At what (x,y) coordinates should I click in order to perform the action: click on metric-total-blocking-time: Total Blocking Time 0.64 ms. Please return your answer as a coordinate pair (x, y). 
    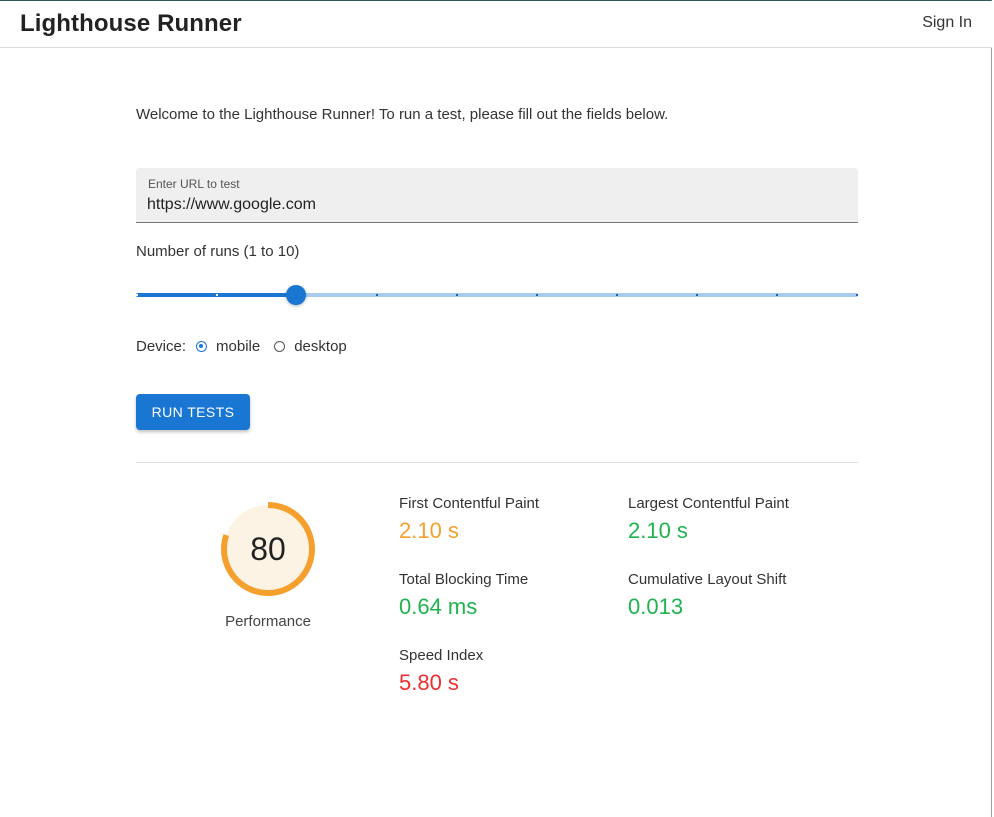
    Looking at the image, I should click on (463, 595).